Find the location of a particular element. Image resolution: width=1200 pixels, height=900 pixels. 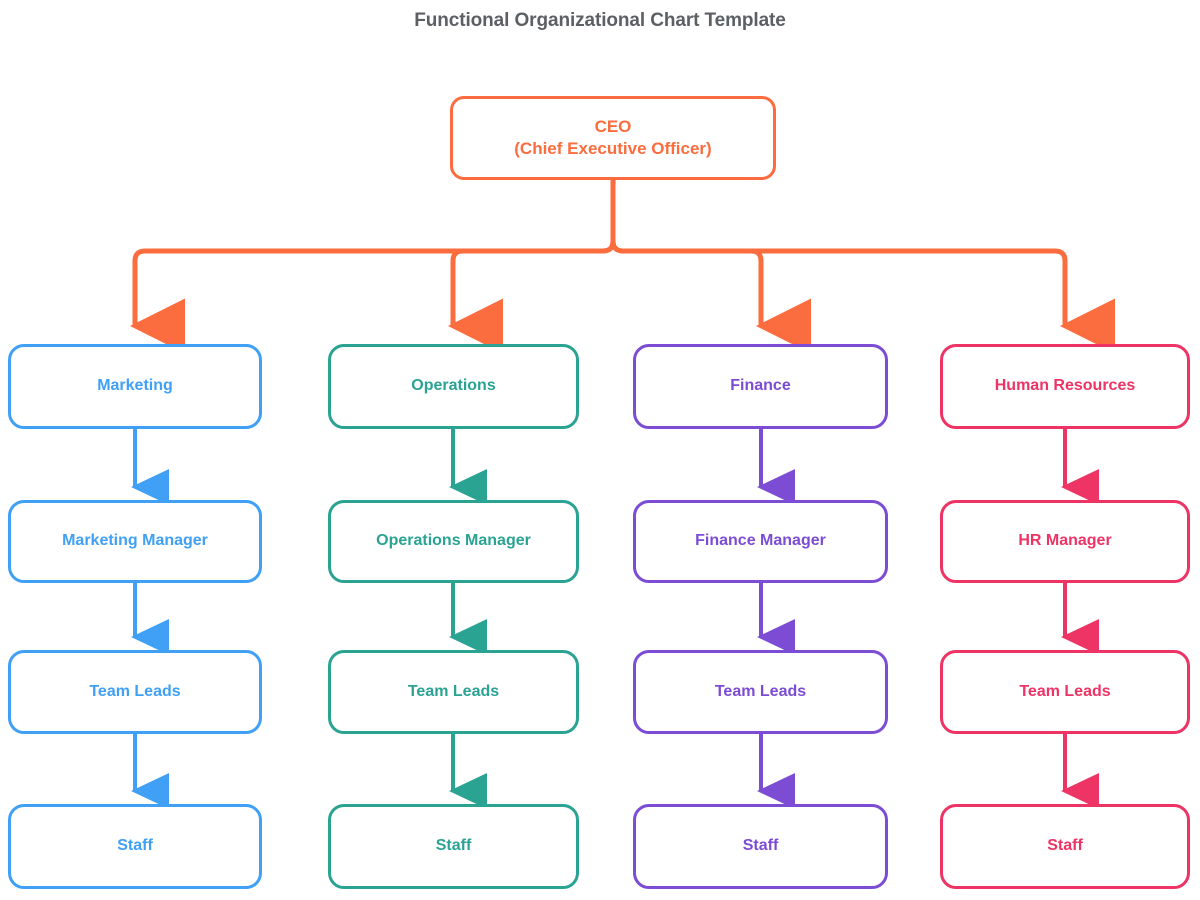

node-label: Operations Manager is located at coordinates (453, 541).